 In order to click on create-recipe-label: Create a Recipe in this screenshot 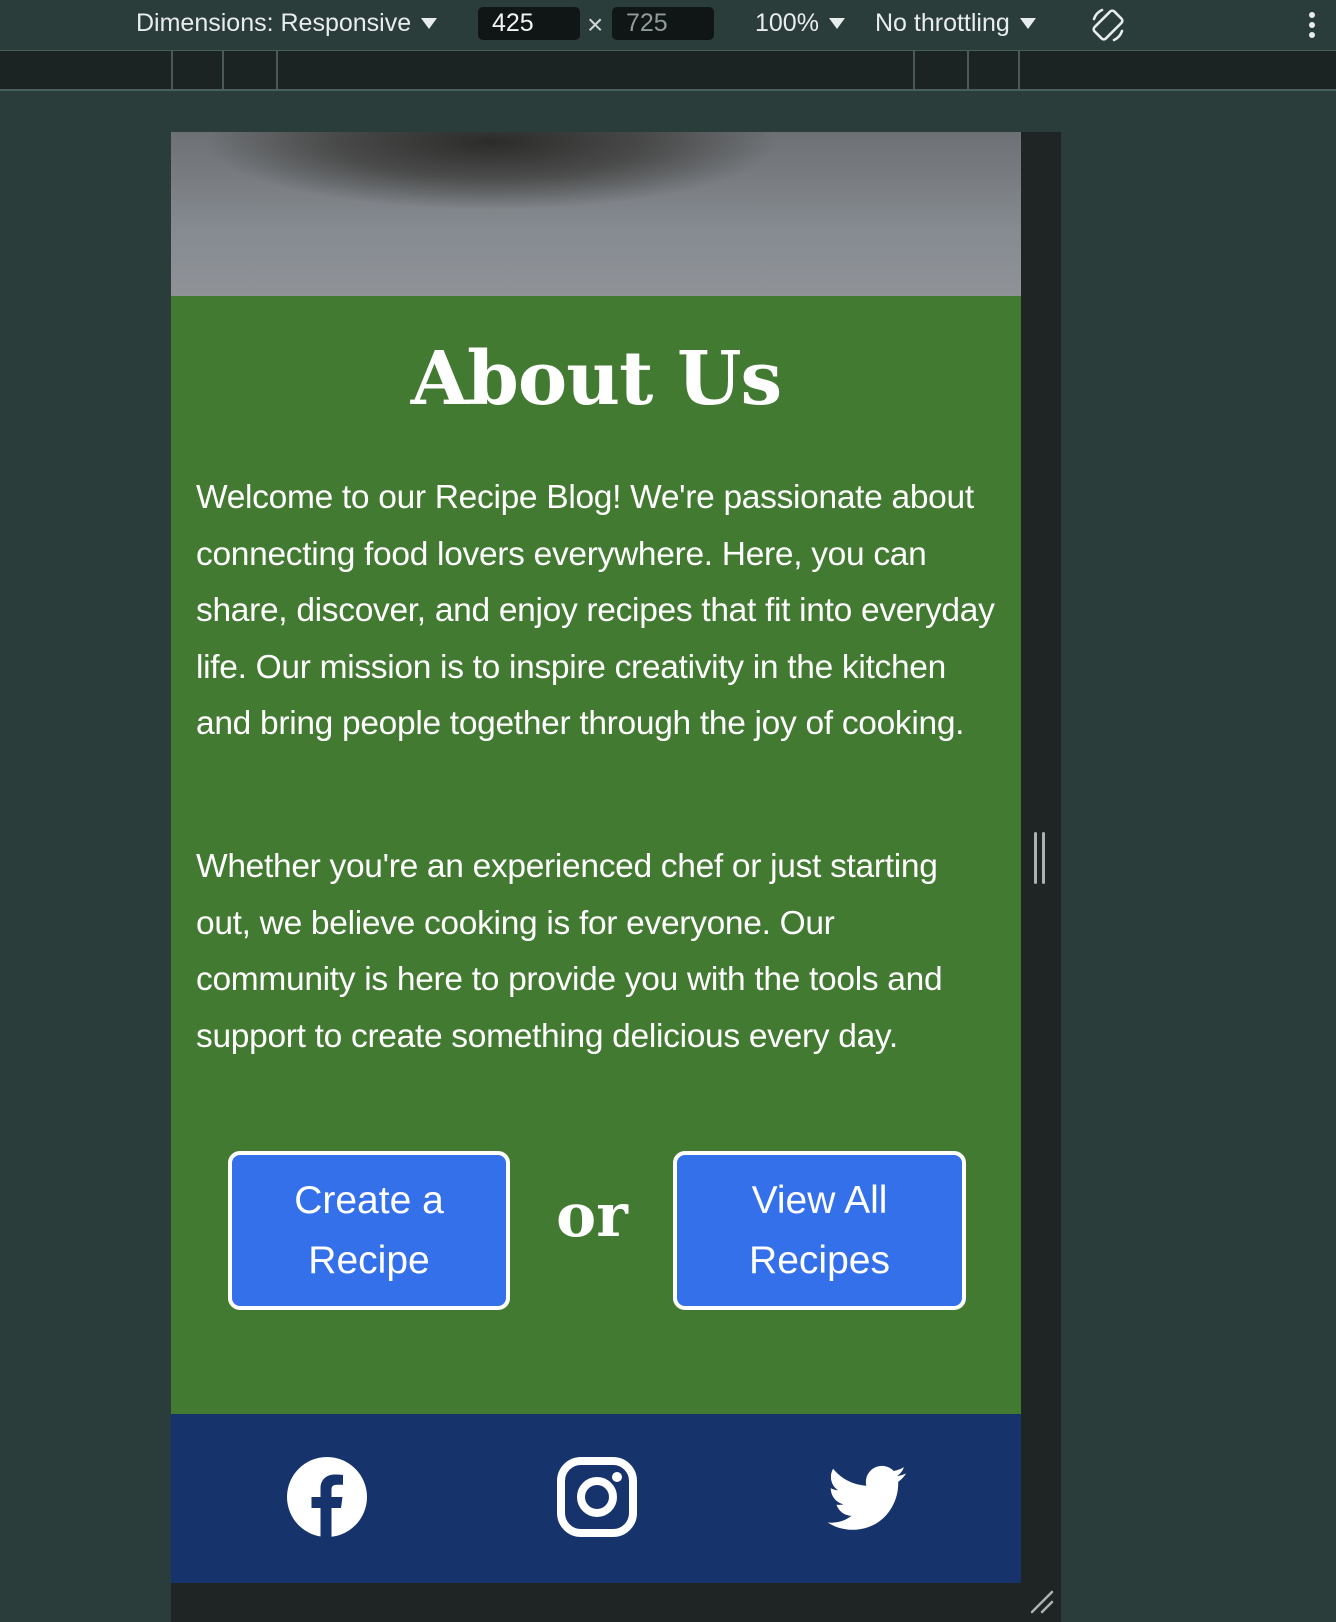, I will do `click(369, 1230)`.